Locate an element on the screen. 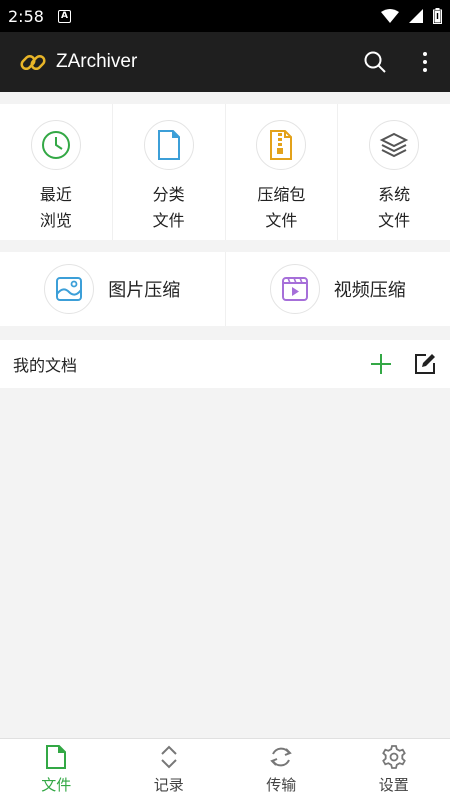 The image size is (450, 800). edit-documents-button is located at coordinates (425, 364).